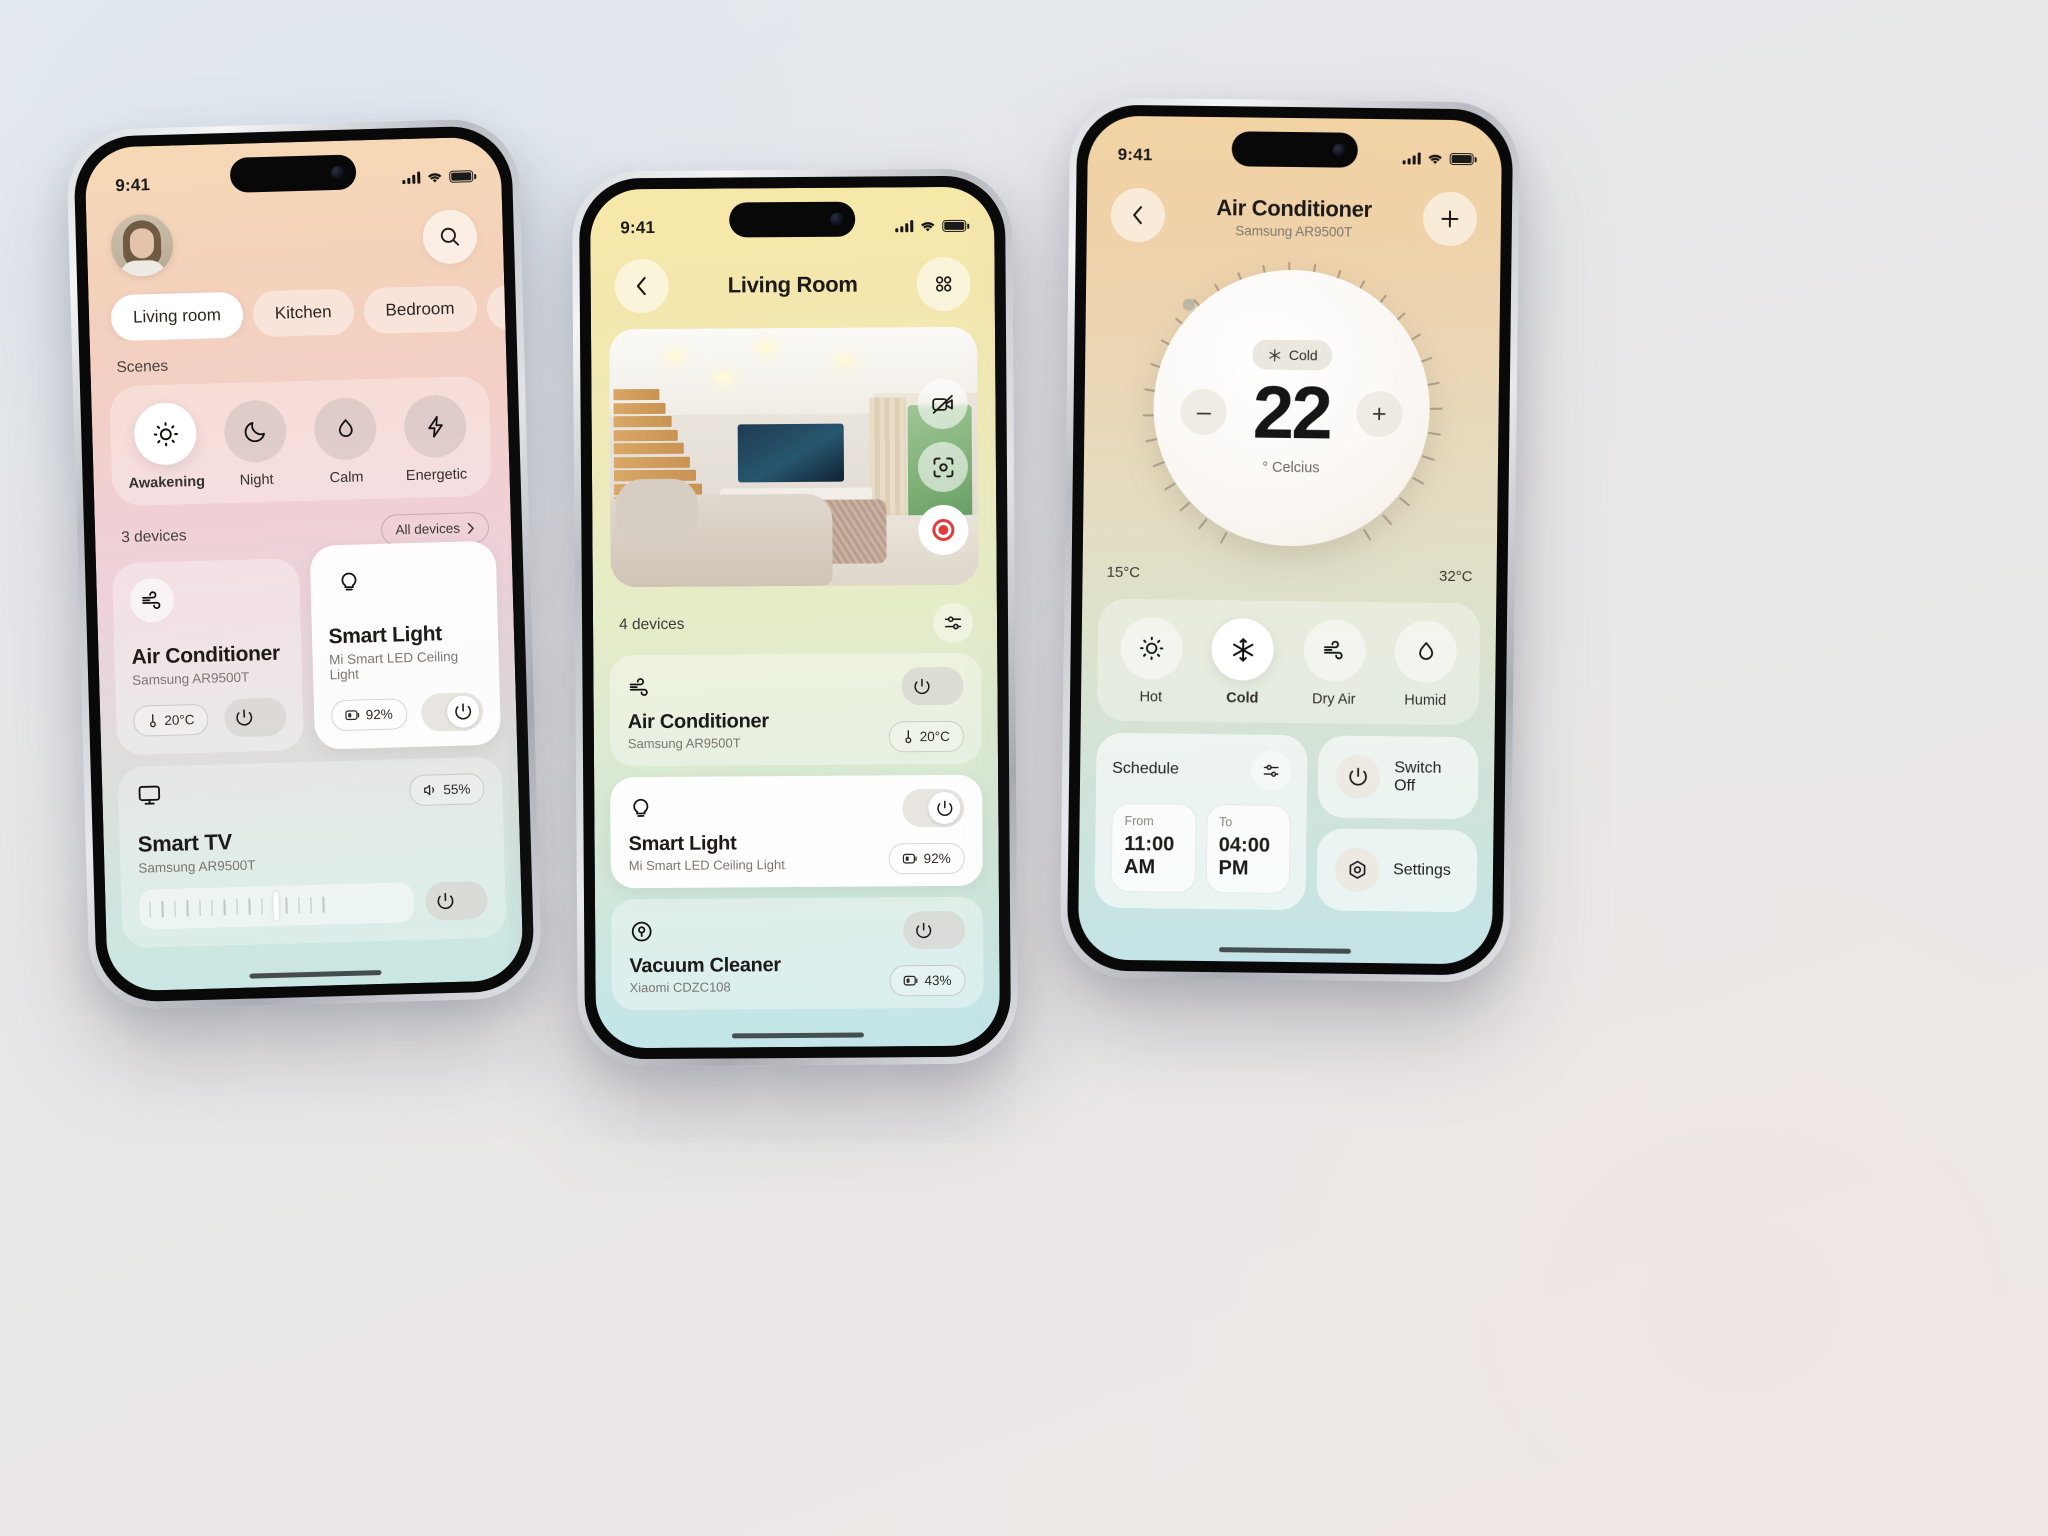  I want to click on moon-icon, so click(255, 431).